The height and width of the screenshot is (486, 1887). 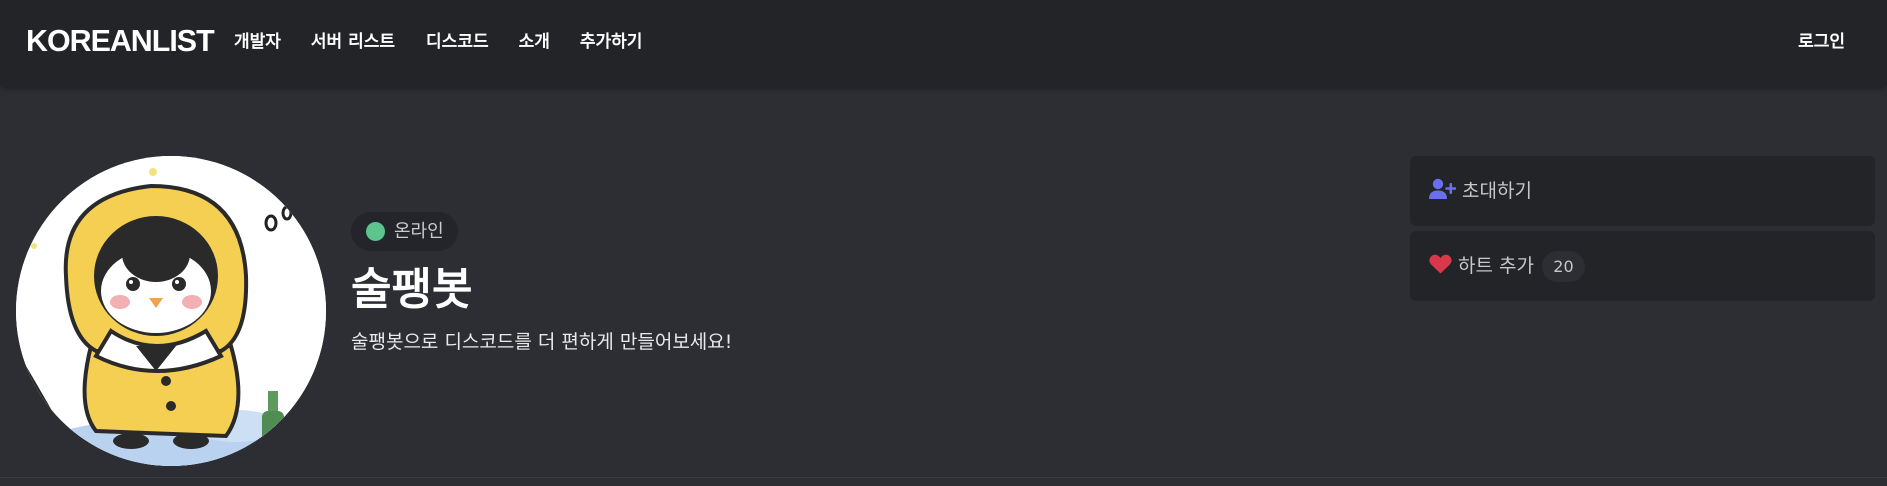 What do you see at coordinates (1642, 266) in the screenshot?
I see `add-heart-button: 하트 추가 20` at bounding box center [1642, 266].